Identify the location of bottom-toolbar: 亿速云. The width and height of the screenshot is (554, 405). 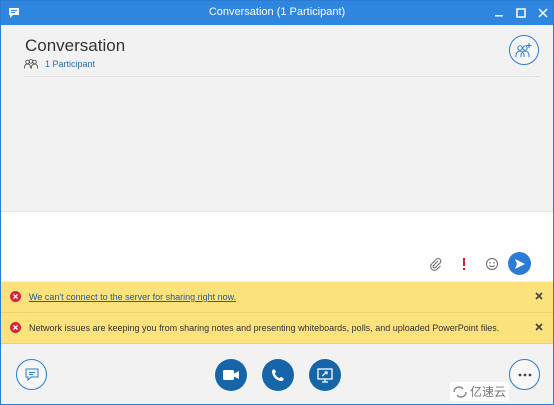
(277, 374).